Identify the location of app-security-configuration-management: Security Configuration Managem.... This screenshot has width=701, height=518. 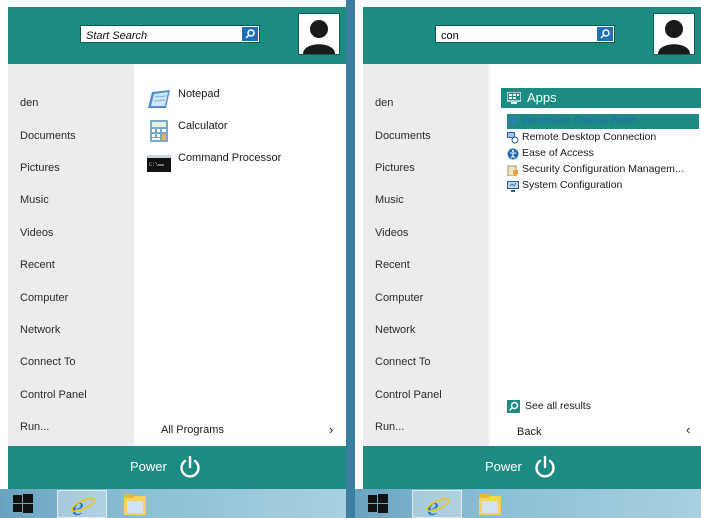
(603, 170).